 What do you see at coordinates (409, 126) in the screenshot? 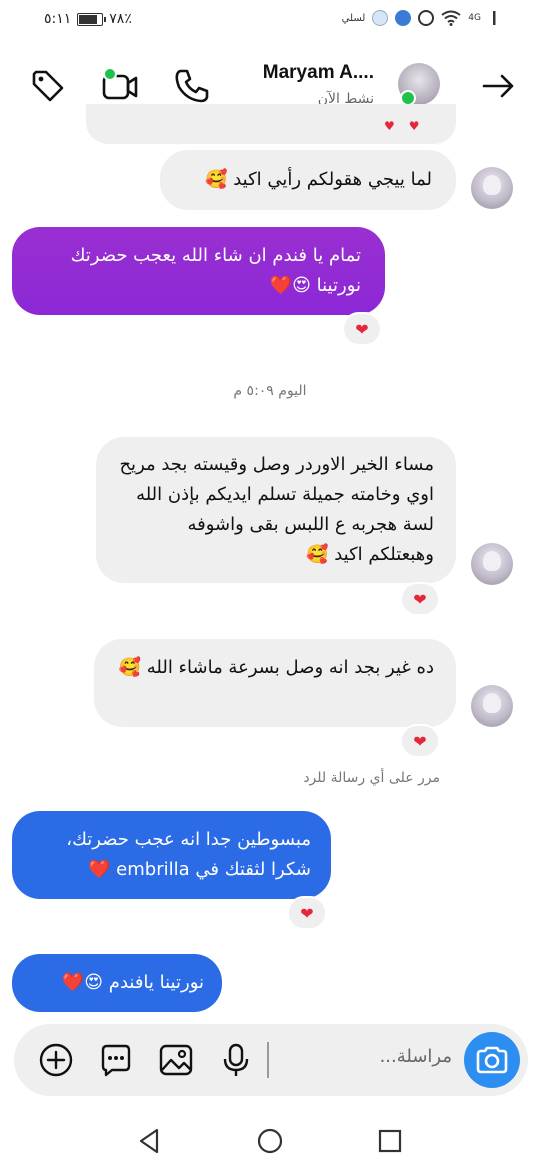
I see `partial-reaction-hearts: ♥♥` at bounding box center [409, 126].